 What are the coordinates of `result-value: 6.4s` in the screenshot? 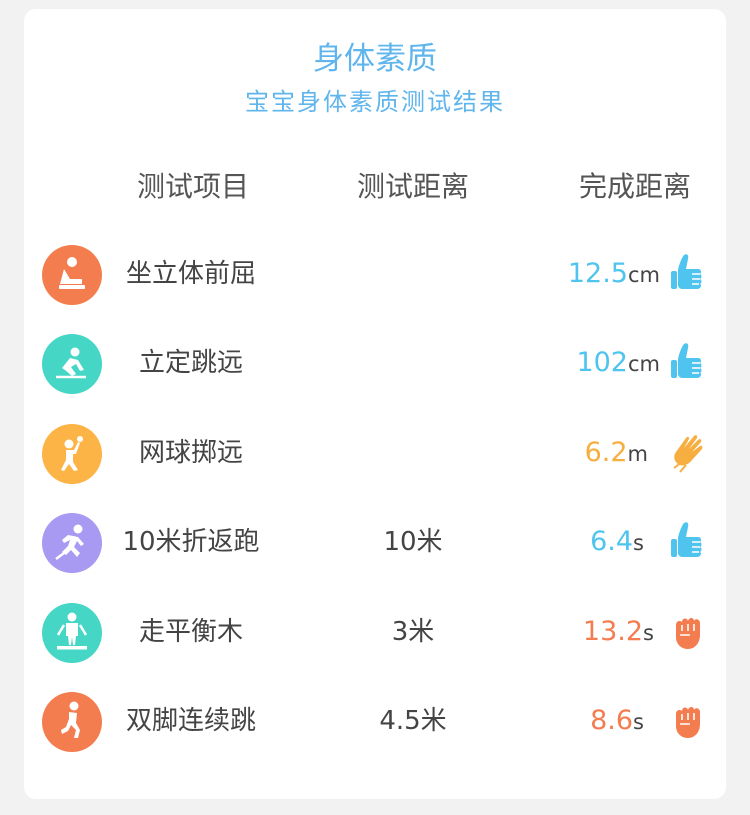 It's located at (617, 543).